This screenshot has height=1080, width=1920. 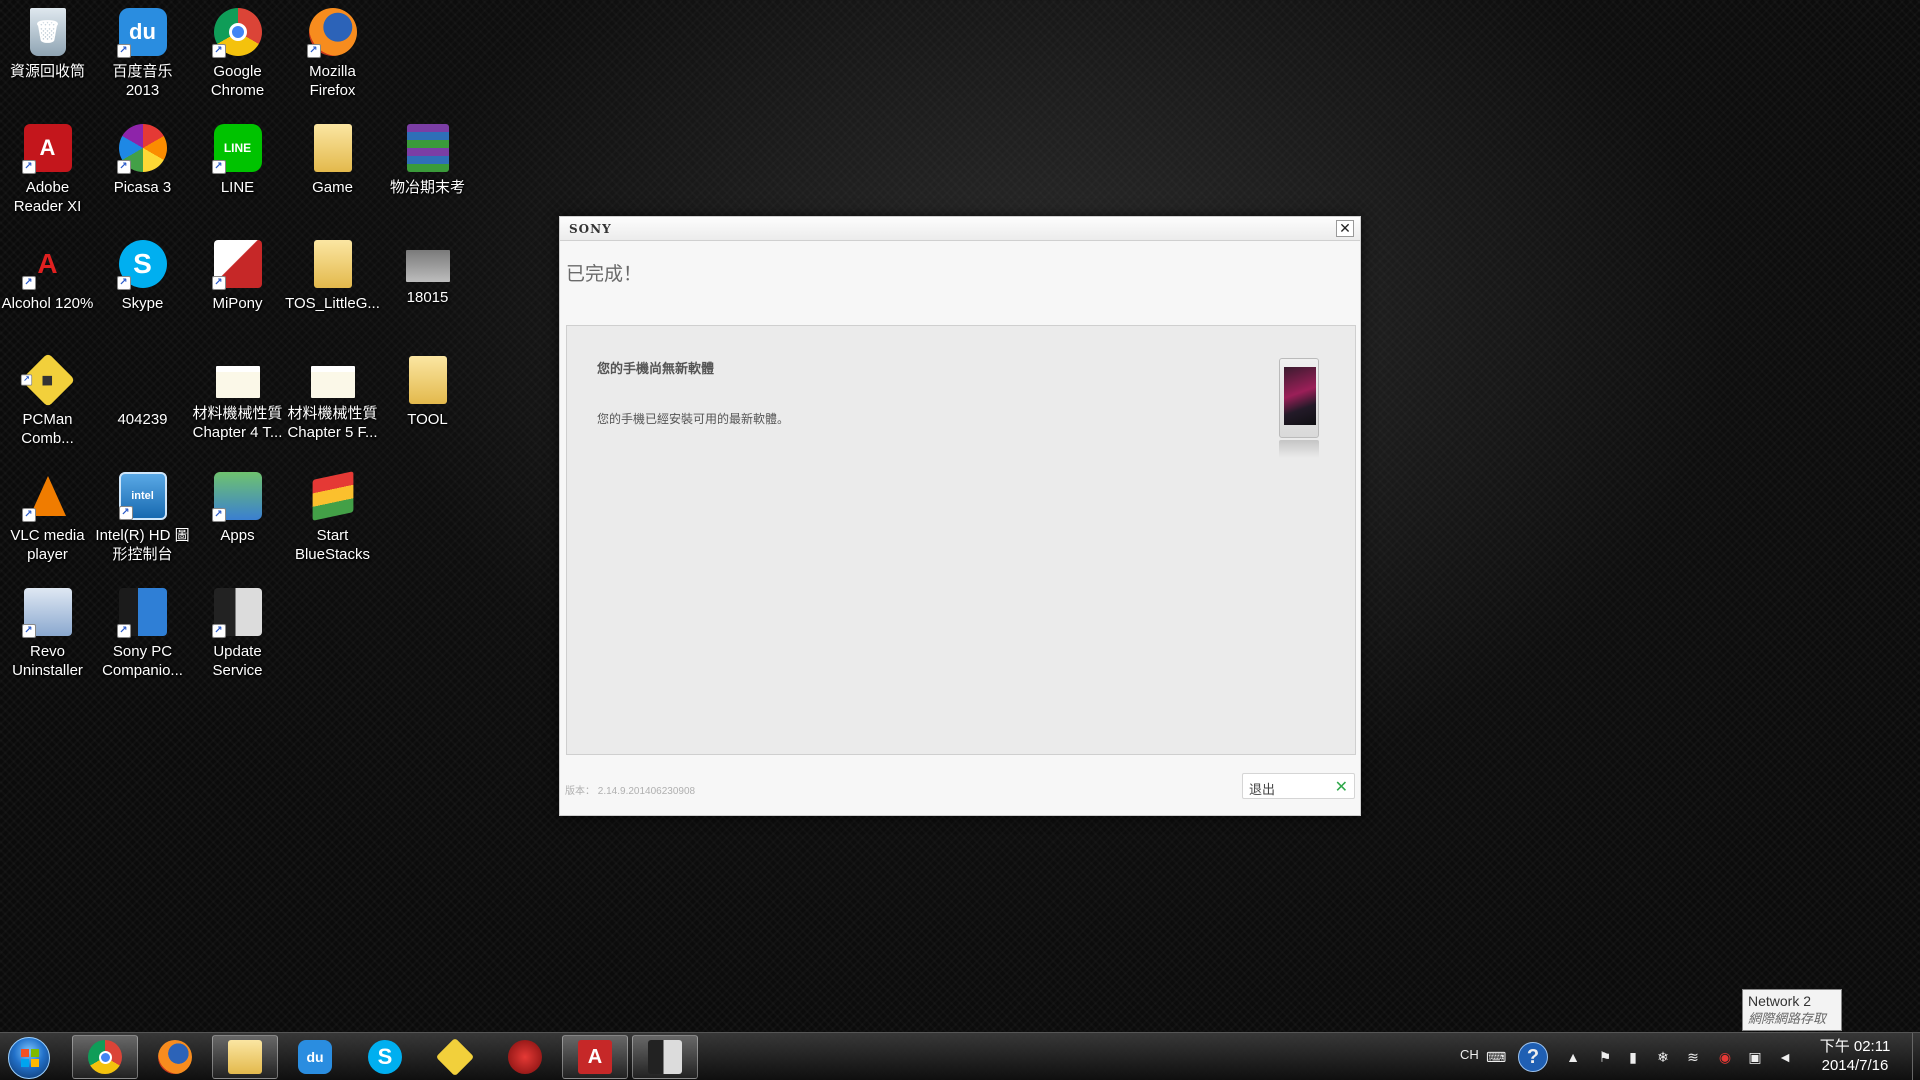 I want to click on action-center-flag-icon: ⚑, so click(x=1605, y=1057).